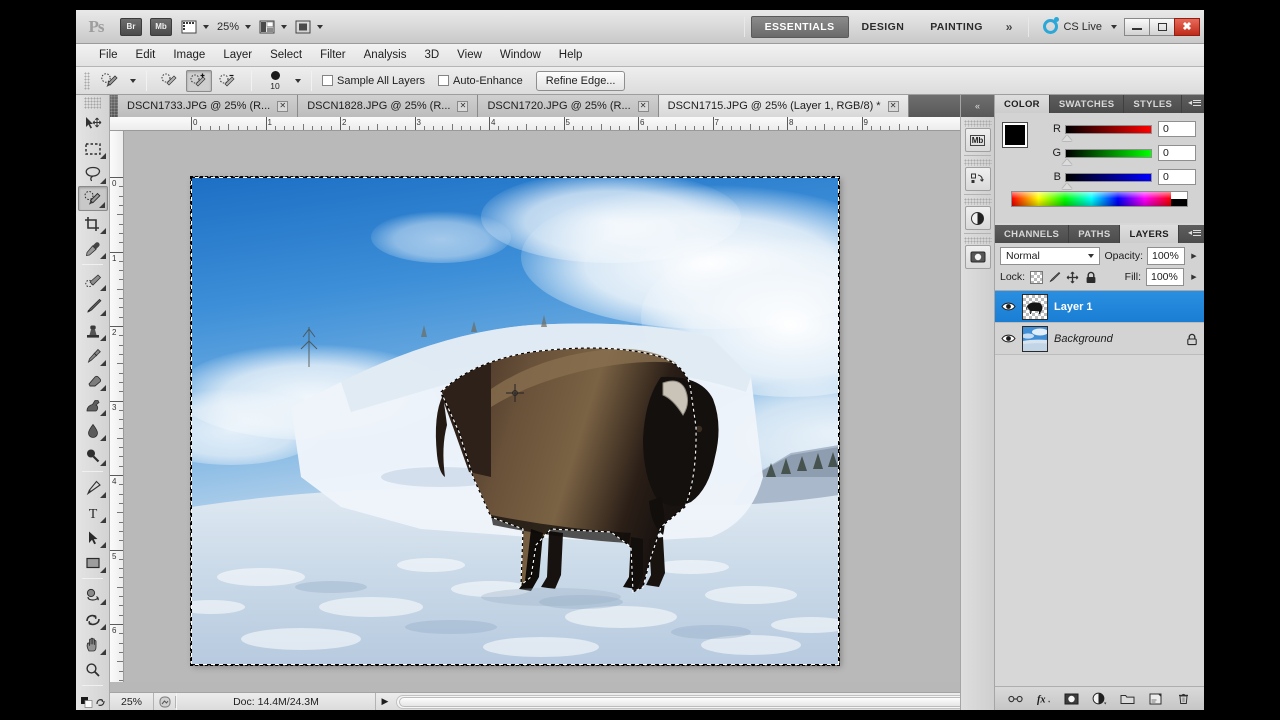 Image resolution: width=1280 pixels, height=720 pixels. I want to click on launch-bridge-button: Br, so click(131, 26).